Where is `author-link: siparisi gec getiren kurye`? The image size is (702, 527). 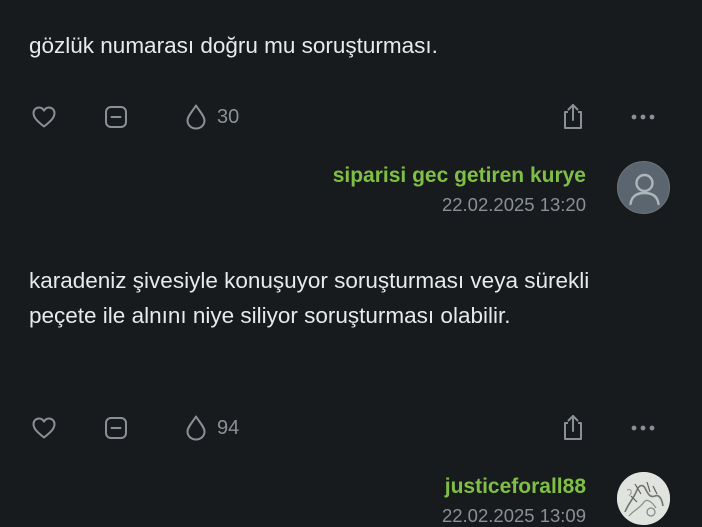 author-link: siparisi gec getiren kurye is located at coordinates (459, 176).